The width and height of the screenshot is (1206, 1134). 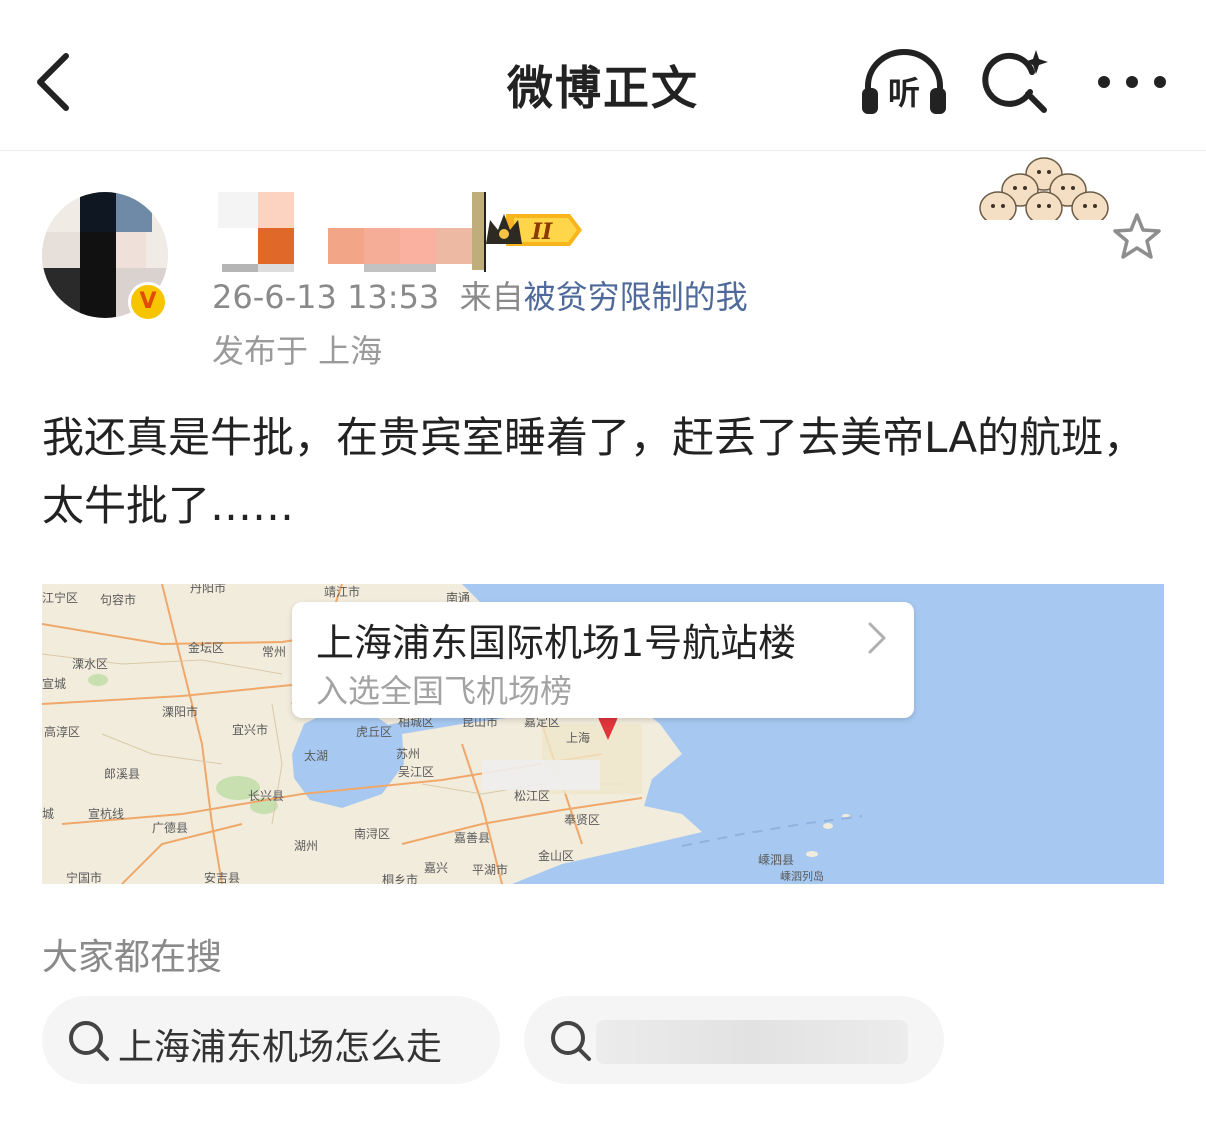 What do you see at coordinates (353, 232) in the screenshot?
I see `username-pixelated` at bounding box center [353, 232].